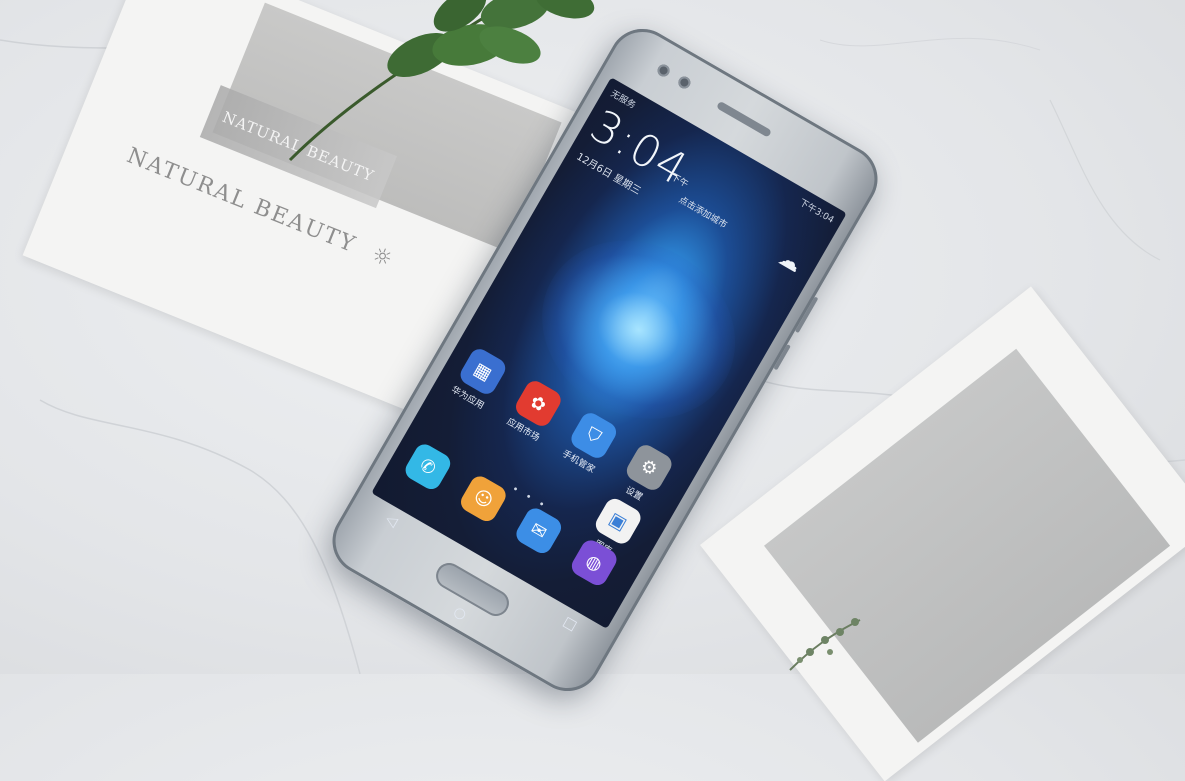 Image resolution: width=1185 pixels, height=781 pixels. I want to click on recents-icon: □, so click(569, 624).